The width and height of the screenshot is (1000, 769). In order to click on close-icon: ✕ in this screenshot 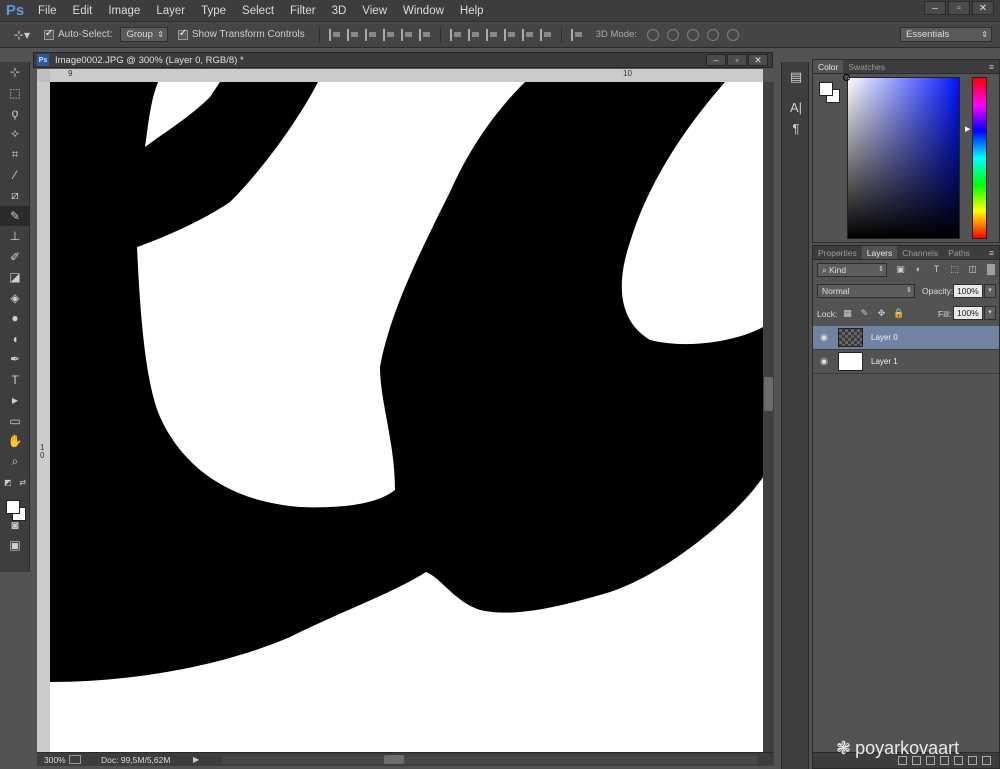, I will do `click(983, 8)`.